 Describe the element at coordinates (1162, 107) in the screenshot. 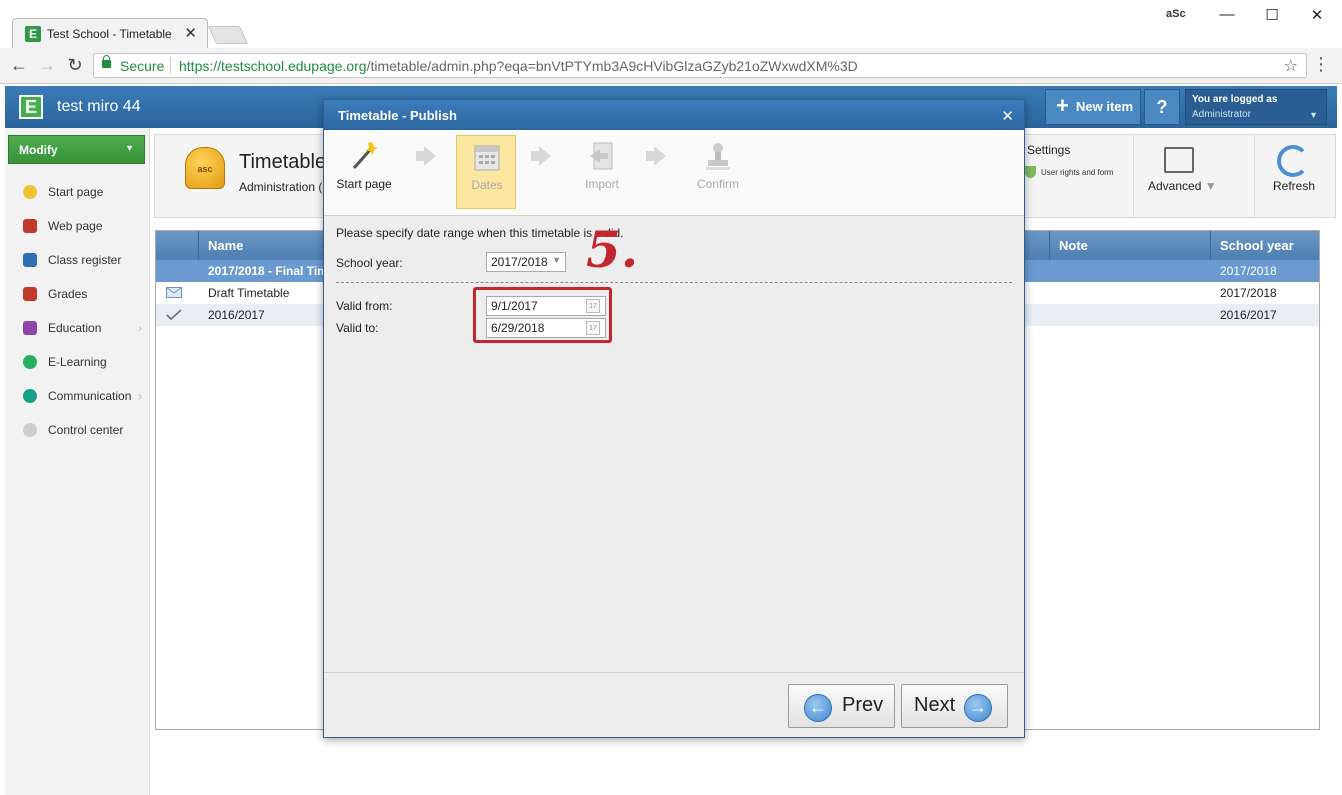

I see `help-button: ?` at that location.